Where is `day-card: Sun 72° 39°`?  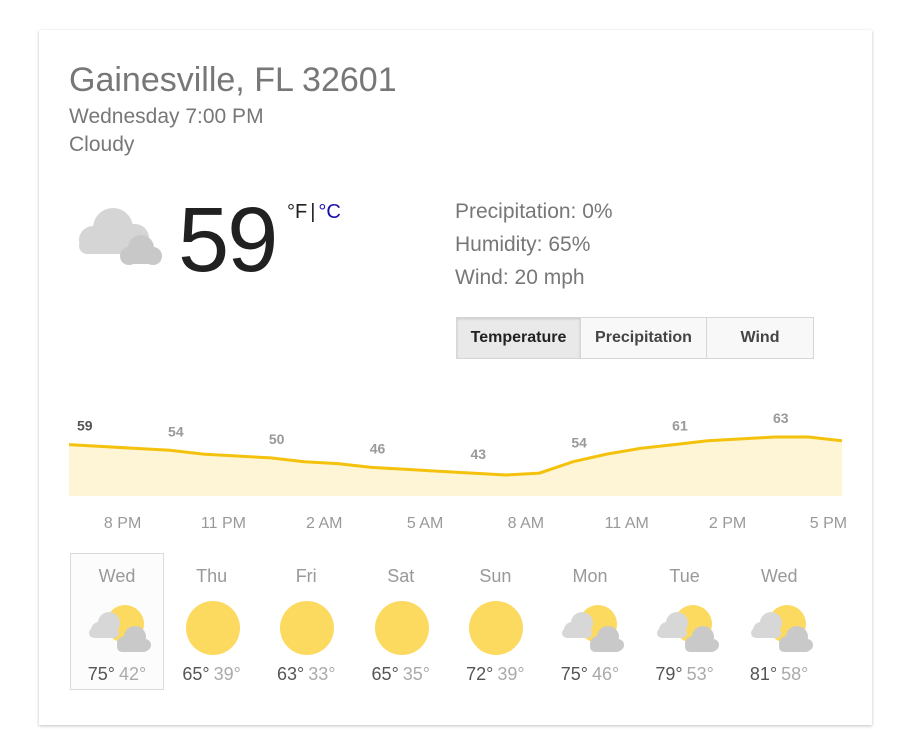 day-card: Sun 72° 39° is located at coordinates (495, 621).